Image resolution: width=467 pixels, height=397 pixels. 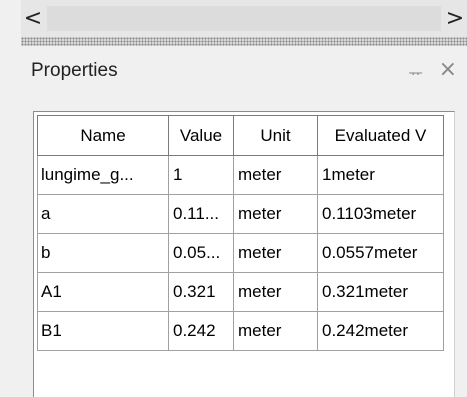 I want to click on cell-value: 1, so click(x=201, y=175).